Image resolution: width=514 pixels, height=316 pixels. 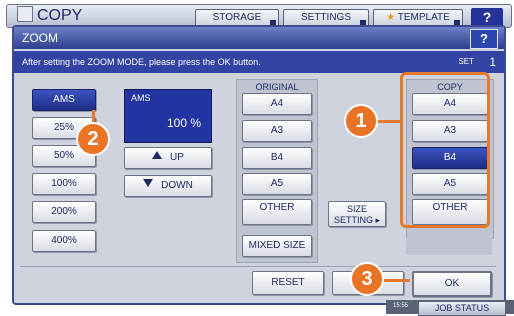 What do you see at coordinates (277, 184) in the screenshot?
I see `original-a5-button: A5` at bounding box center [277, 184].